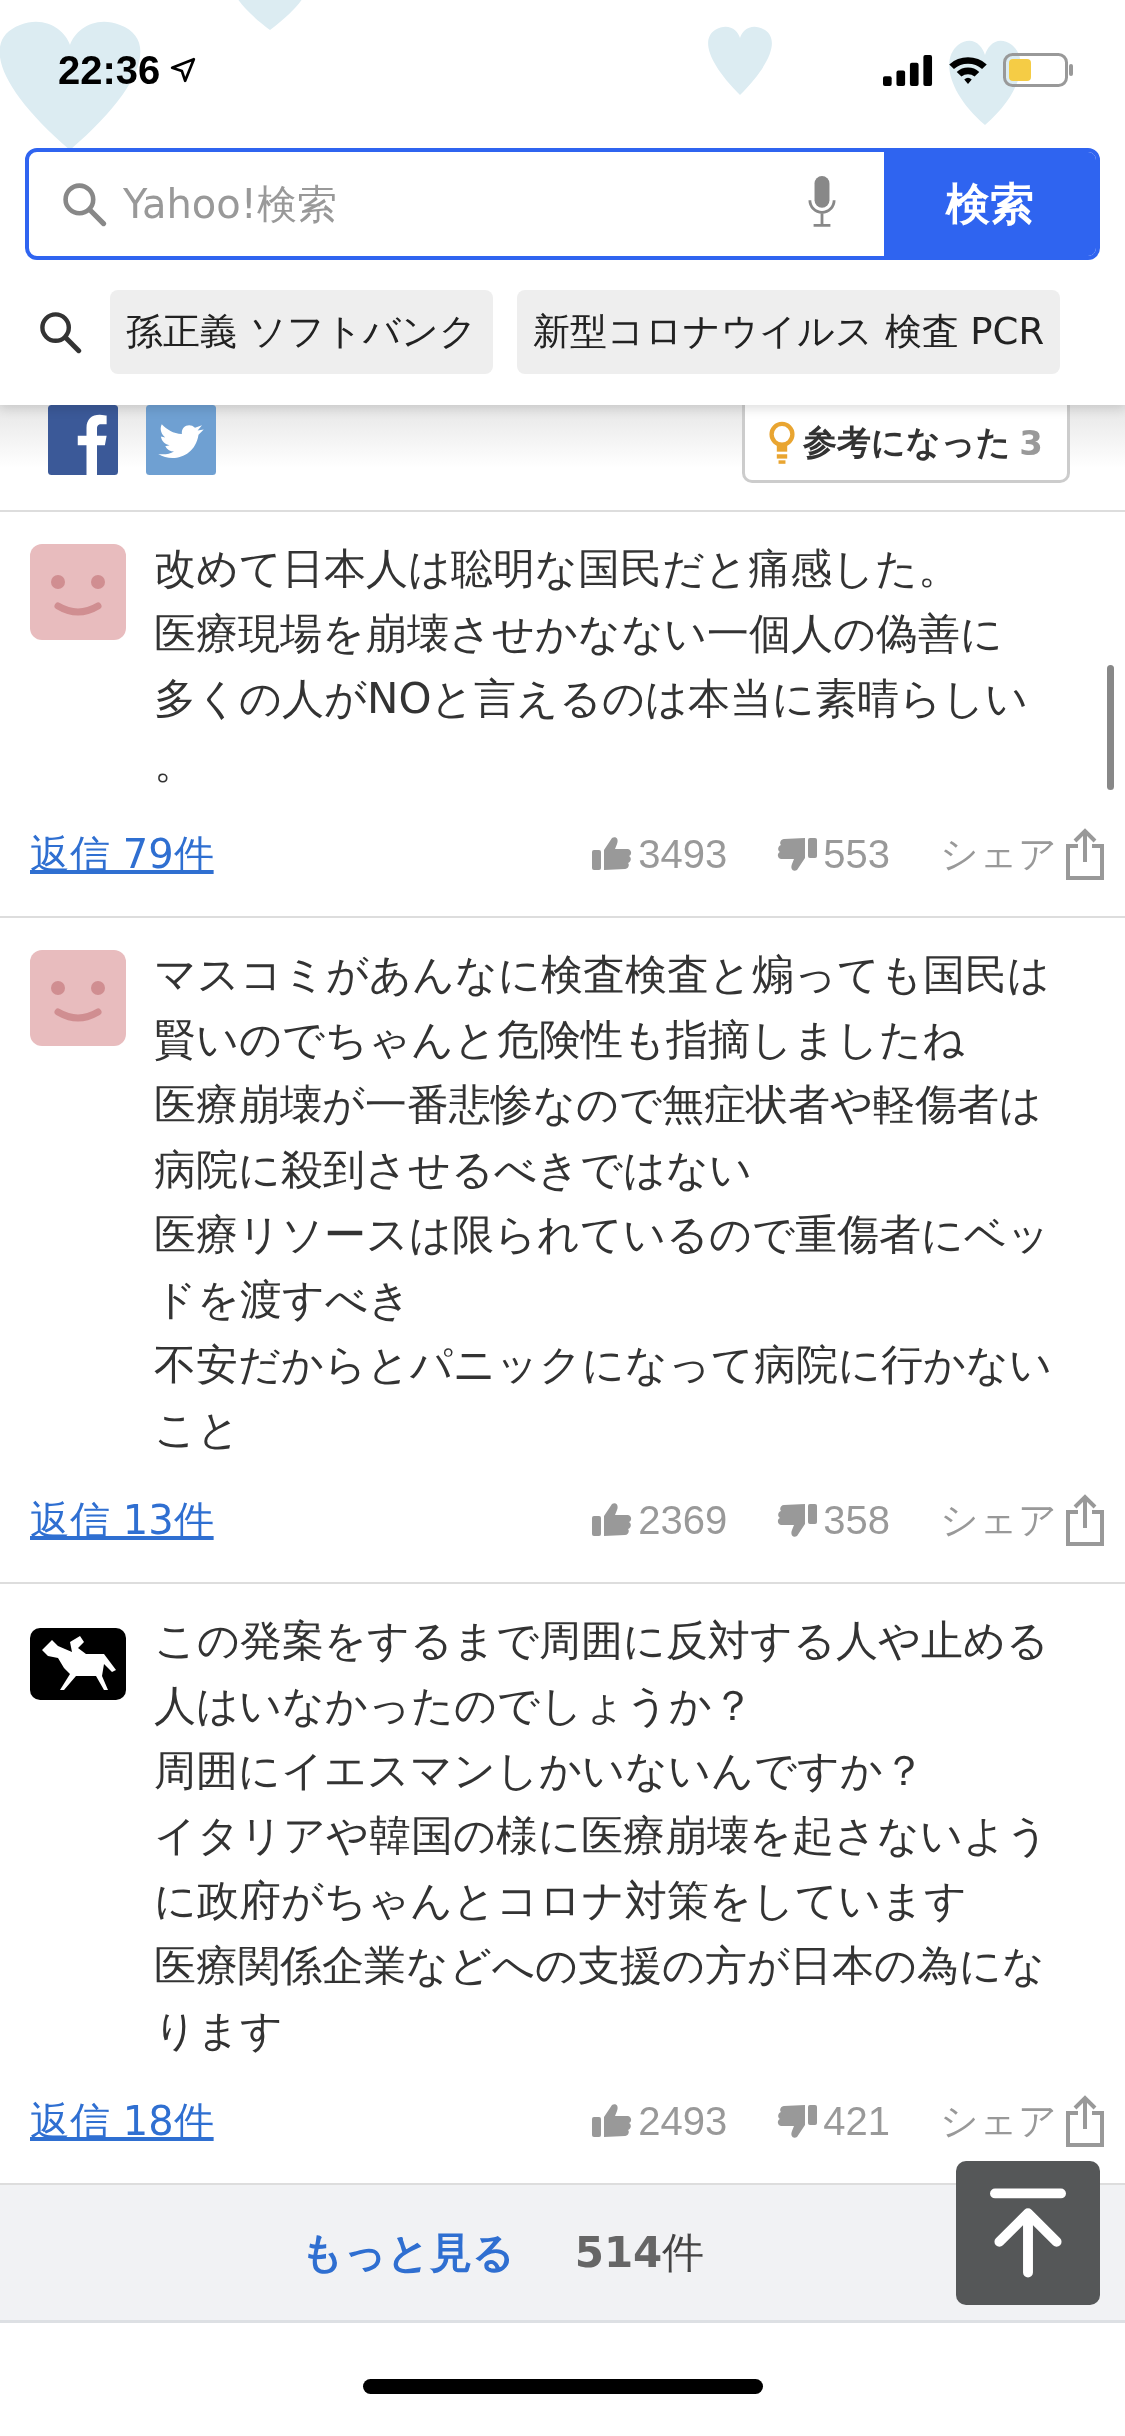  I want to click on location-arrow-icon, so click(183, 70).